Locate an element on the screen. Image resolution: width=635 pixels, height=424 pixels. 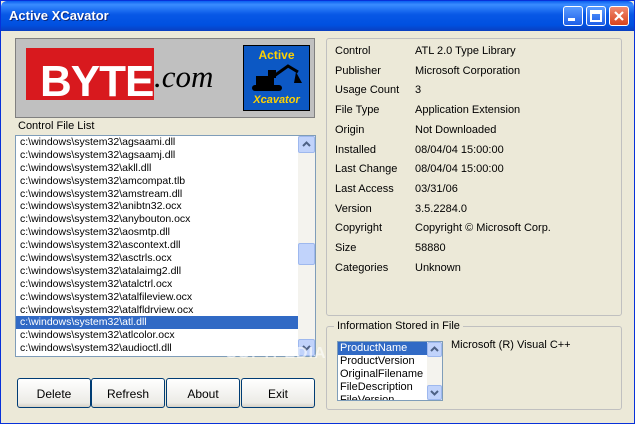
property-value: Application Extension is located at coordinates (468, 110).